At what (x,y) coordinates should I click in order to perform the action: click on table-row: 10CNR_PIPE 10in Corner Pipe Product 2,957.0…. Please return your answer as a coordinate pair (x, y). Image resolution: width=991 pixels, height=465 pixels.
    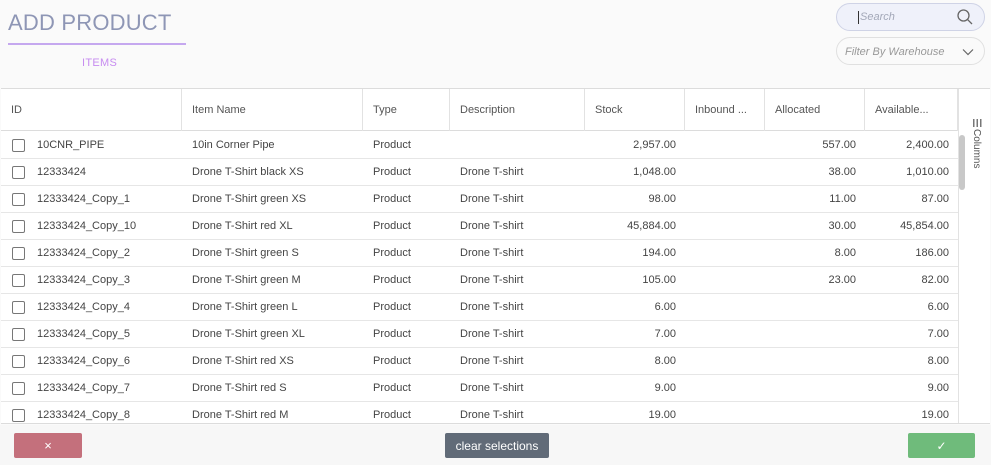
    Looking at the image, I should click on (479, 145).